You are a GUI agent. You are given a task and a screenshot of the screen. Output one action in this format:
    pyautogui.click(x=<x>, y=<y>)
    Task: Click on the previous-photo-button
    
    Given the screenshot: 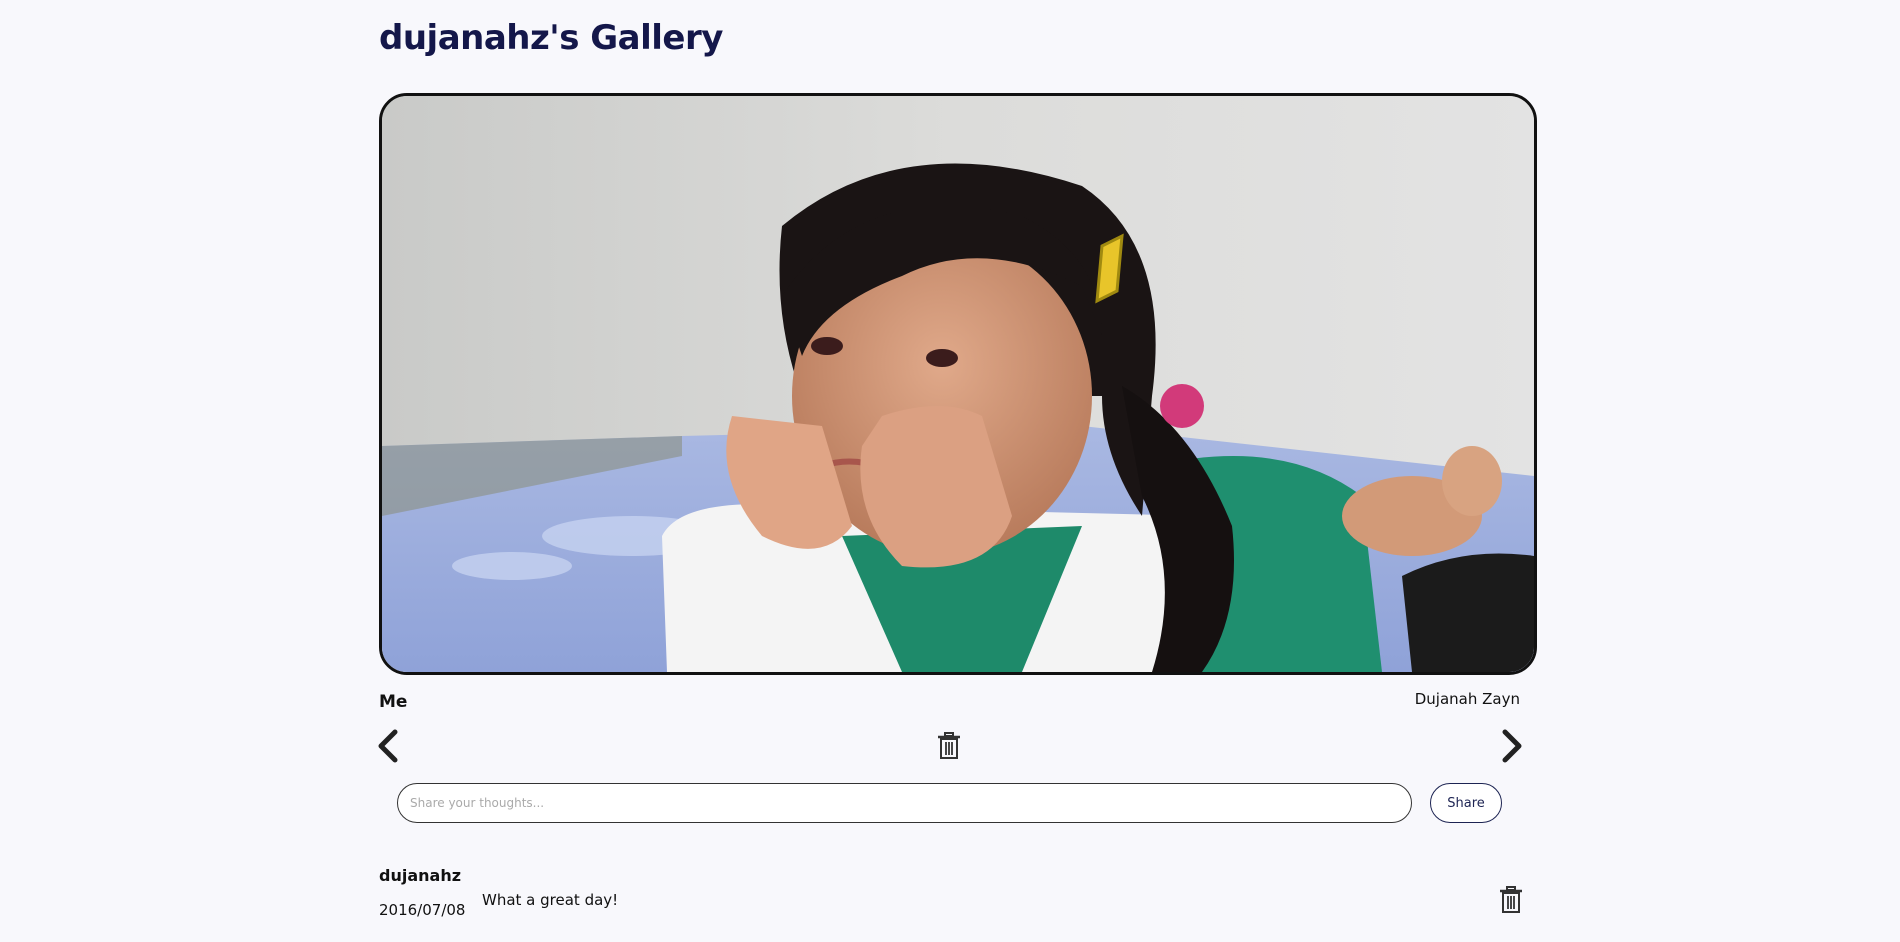 What is the action you would take?
    pyautogui.click(x=388, y=746)
    